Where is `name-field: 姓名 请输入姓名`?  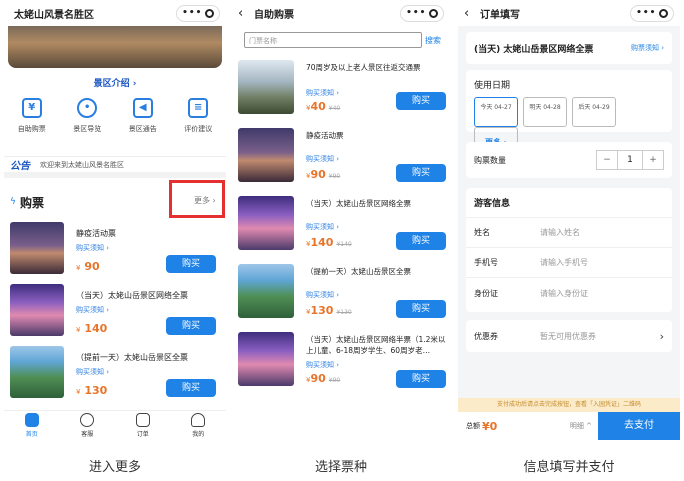 name-field: 姓名 请输入姓名 is located at coordinates (569, 233).